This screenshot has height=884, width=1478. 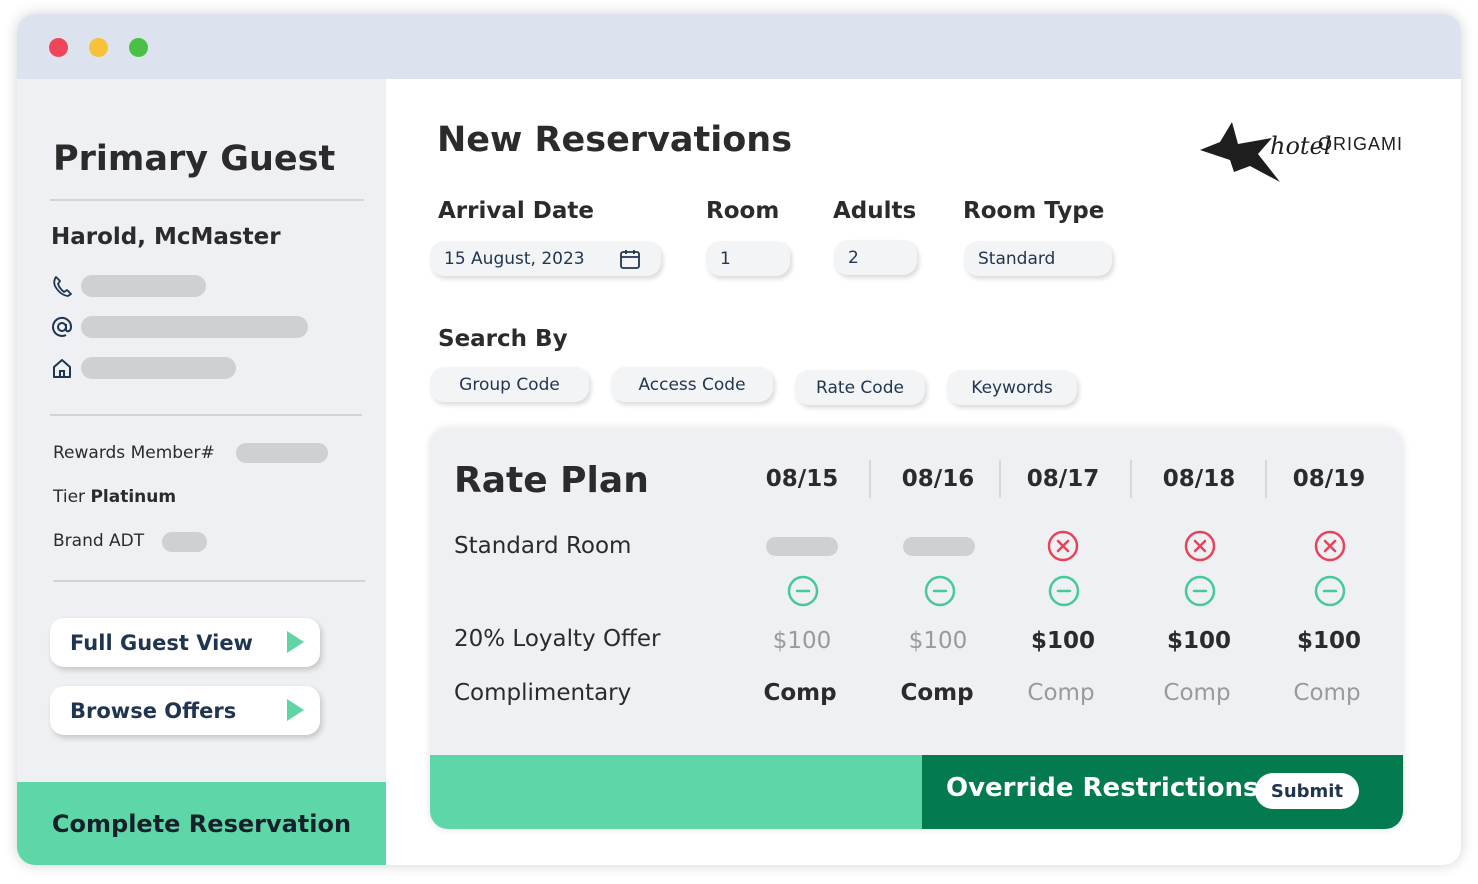 I want to click on email-value-placeholder, so click(x=194, y=327).